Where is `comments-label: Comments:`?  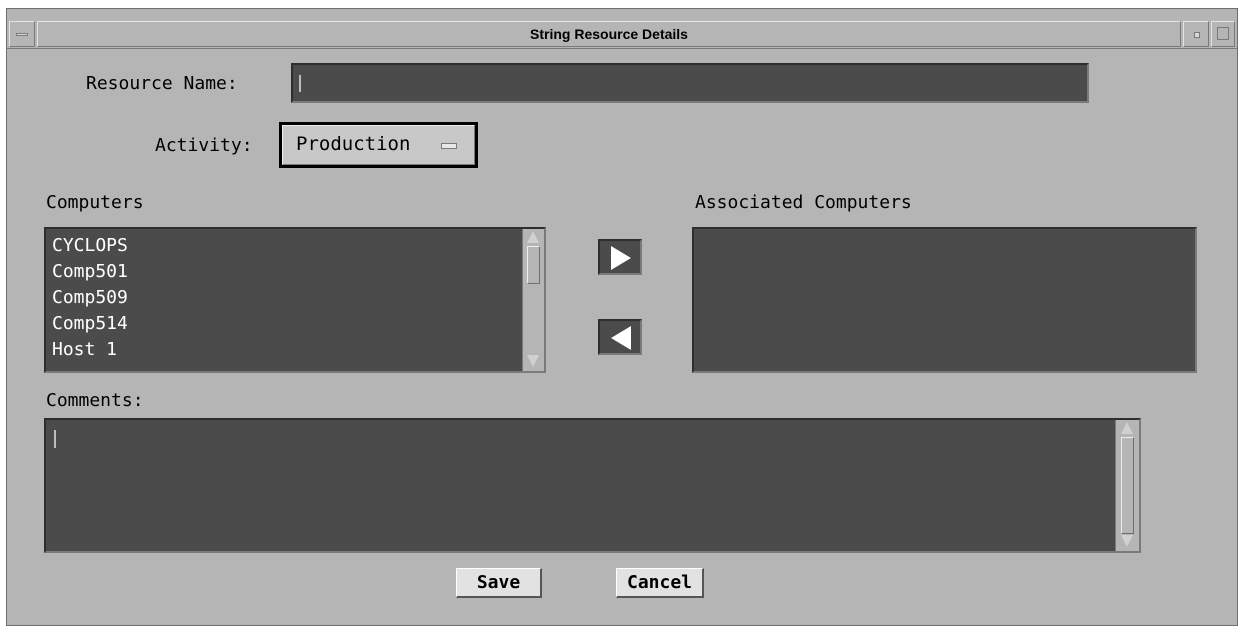
comments-label: Comments: is located at coordinates (95, 400).